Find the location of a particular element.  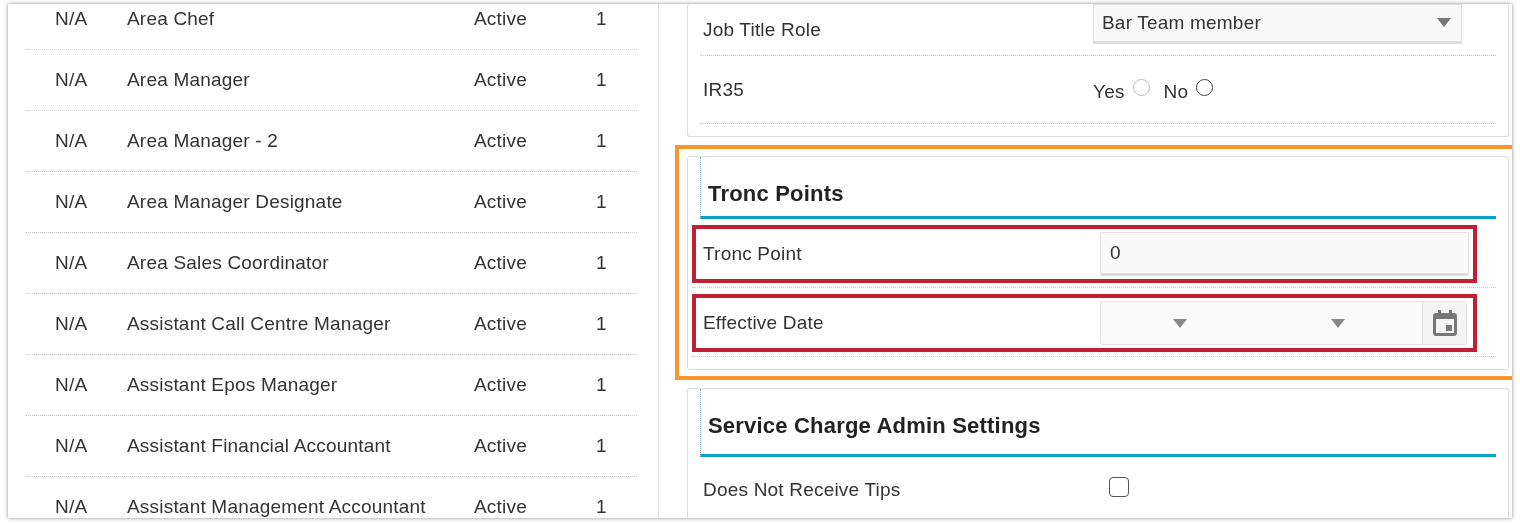

field-label: Effective Date is located at coordinates (764, 323).